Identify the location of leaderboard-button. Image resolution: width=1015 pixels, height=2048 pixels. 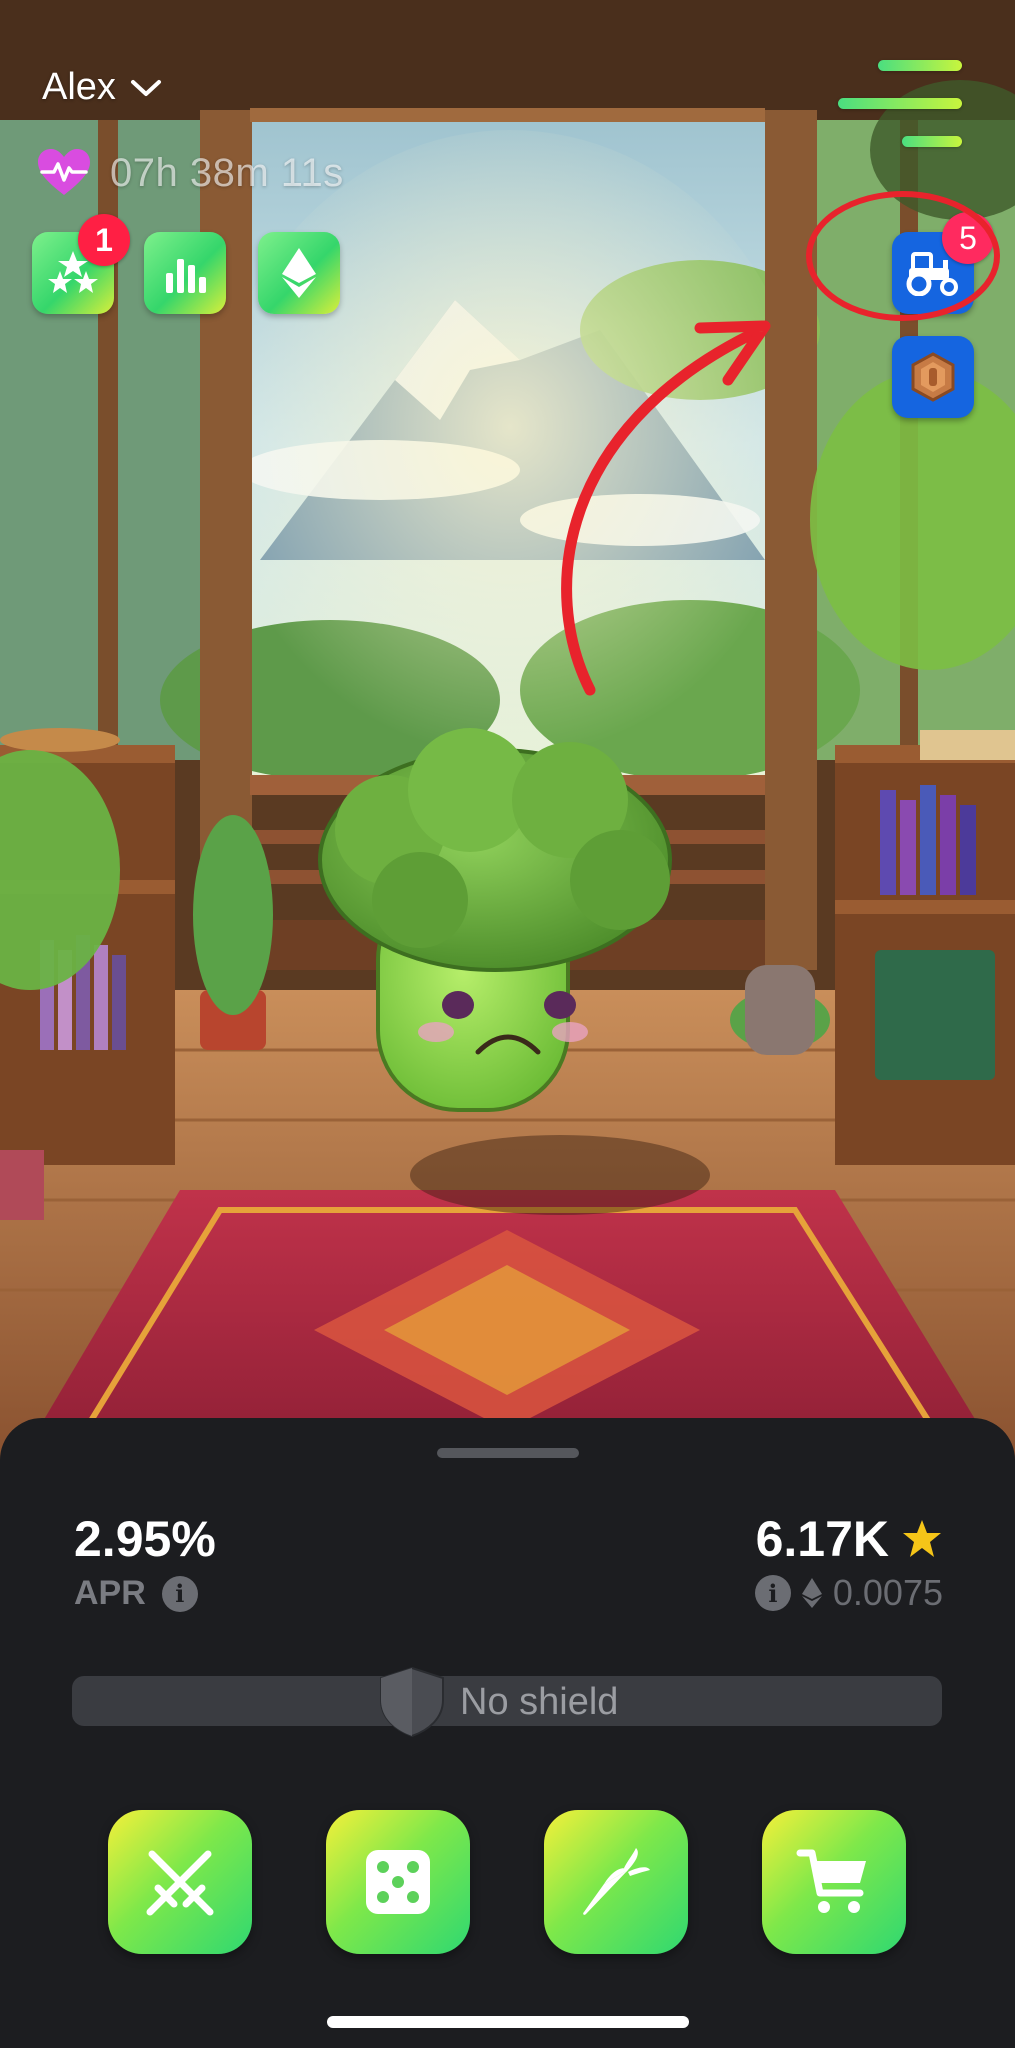
(185, 273).